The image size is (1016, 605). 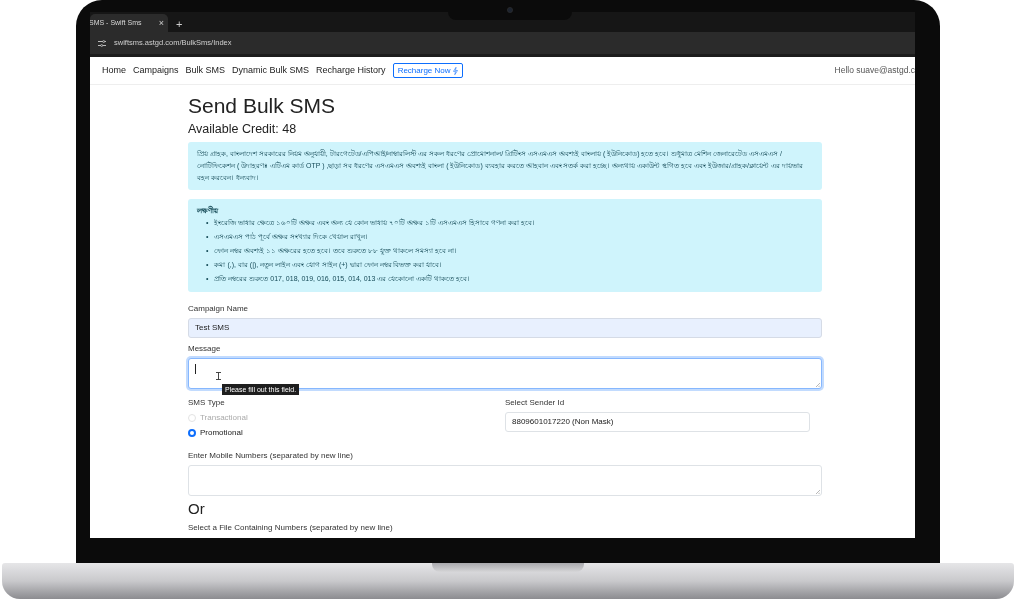 What do you see at coordinates (510, 10) in the screenshot?
I see `camera-icon` at bounding box center [510, 10].